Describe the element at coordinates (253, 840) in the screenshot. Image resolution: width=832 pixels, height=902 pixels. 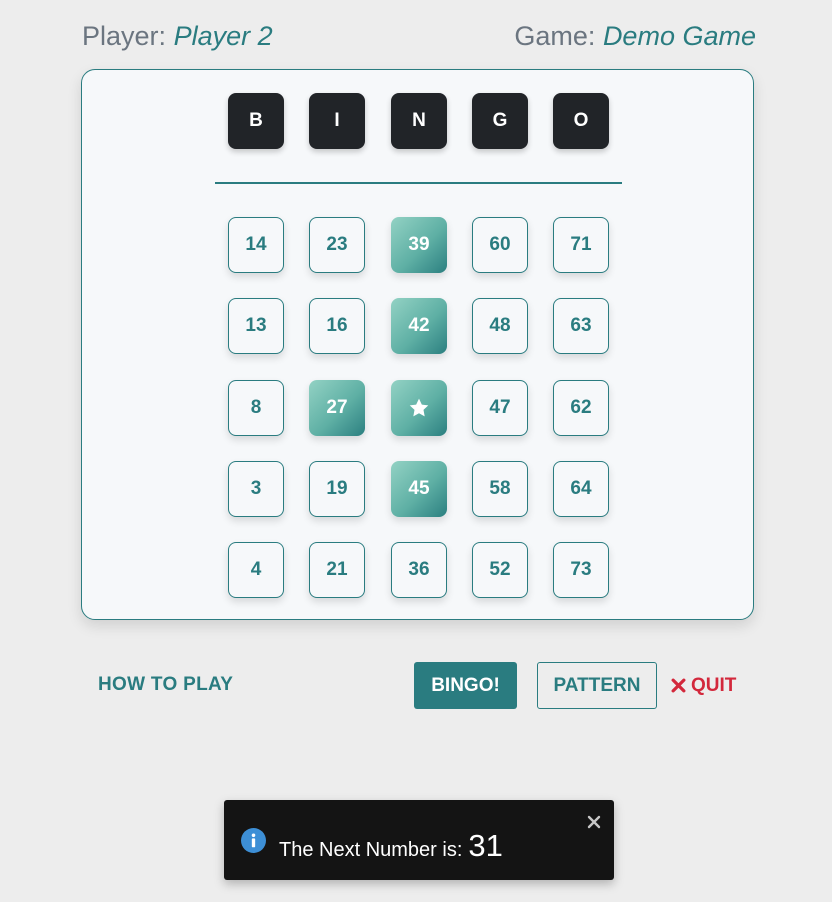
I see `info-icon` at that location.